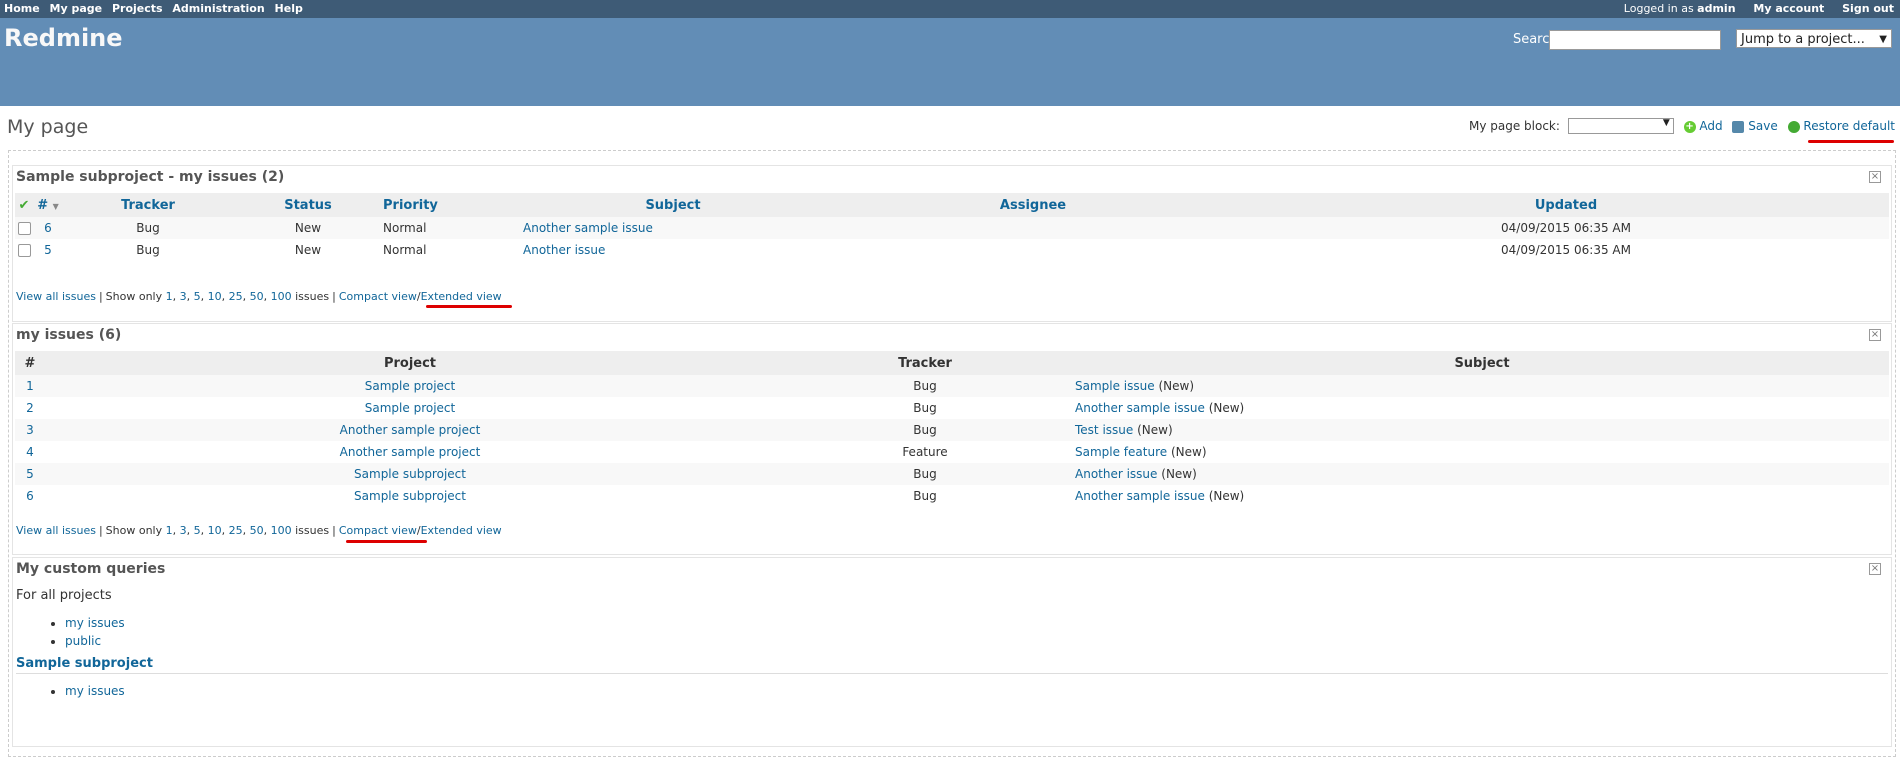 The image size is (1900, 771). What do you see at coordinates (1566, 205) in the screenshot?
I see `column-header-updated: Updated` at bounding box center [1566, 205].